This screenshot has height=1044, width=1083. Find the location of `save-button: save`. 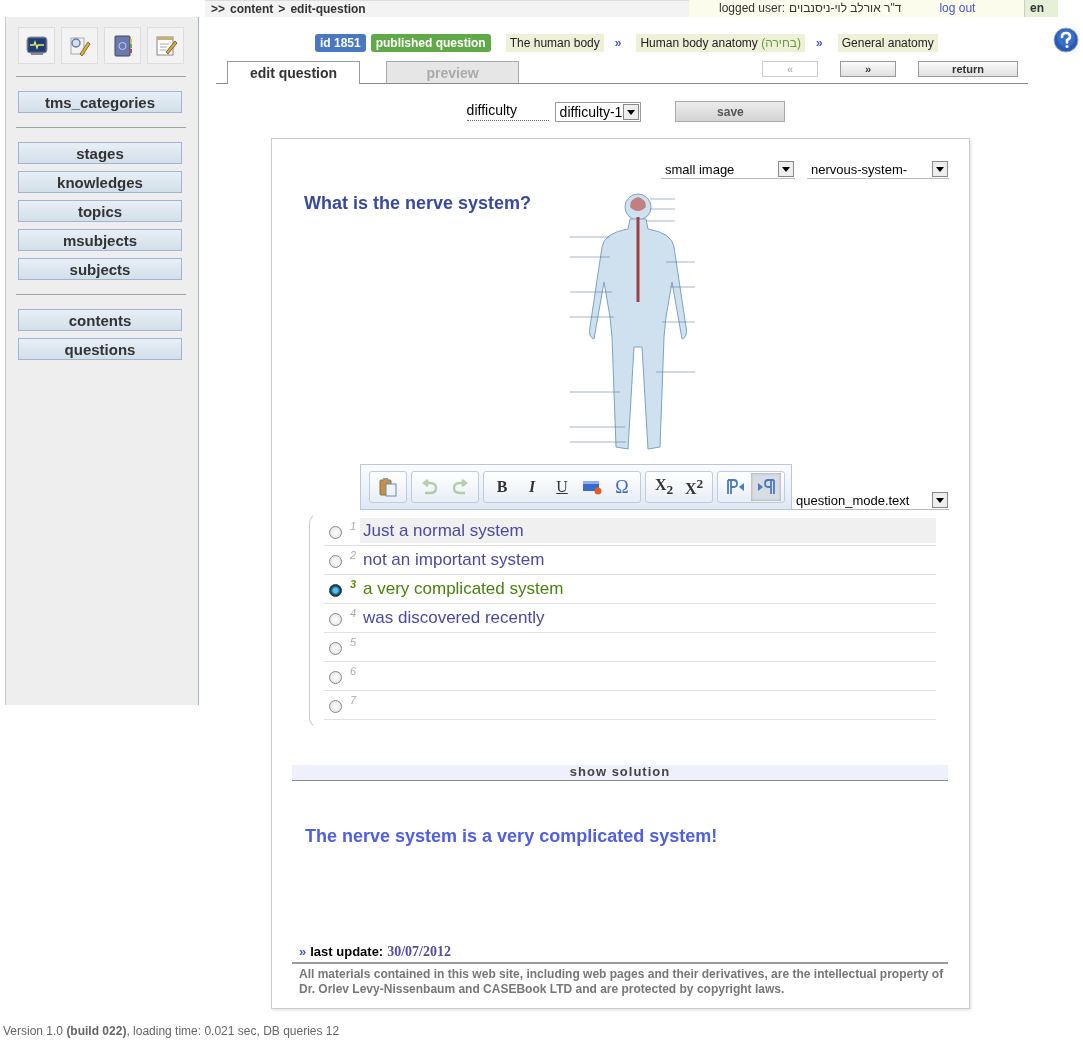

save-button: save is located at coordinates (730, 111).